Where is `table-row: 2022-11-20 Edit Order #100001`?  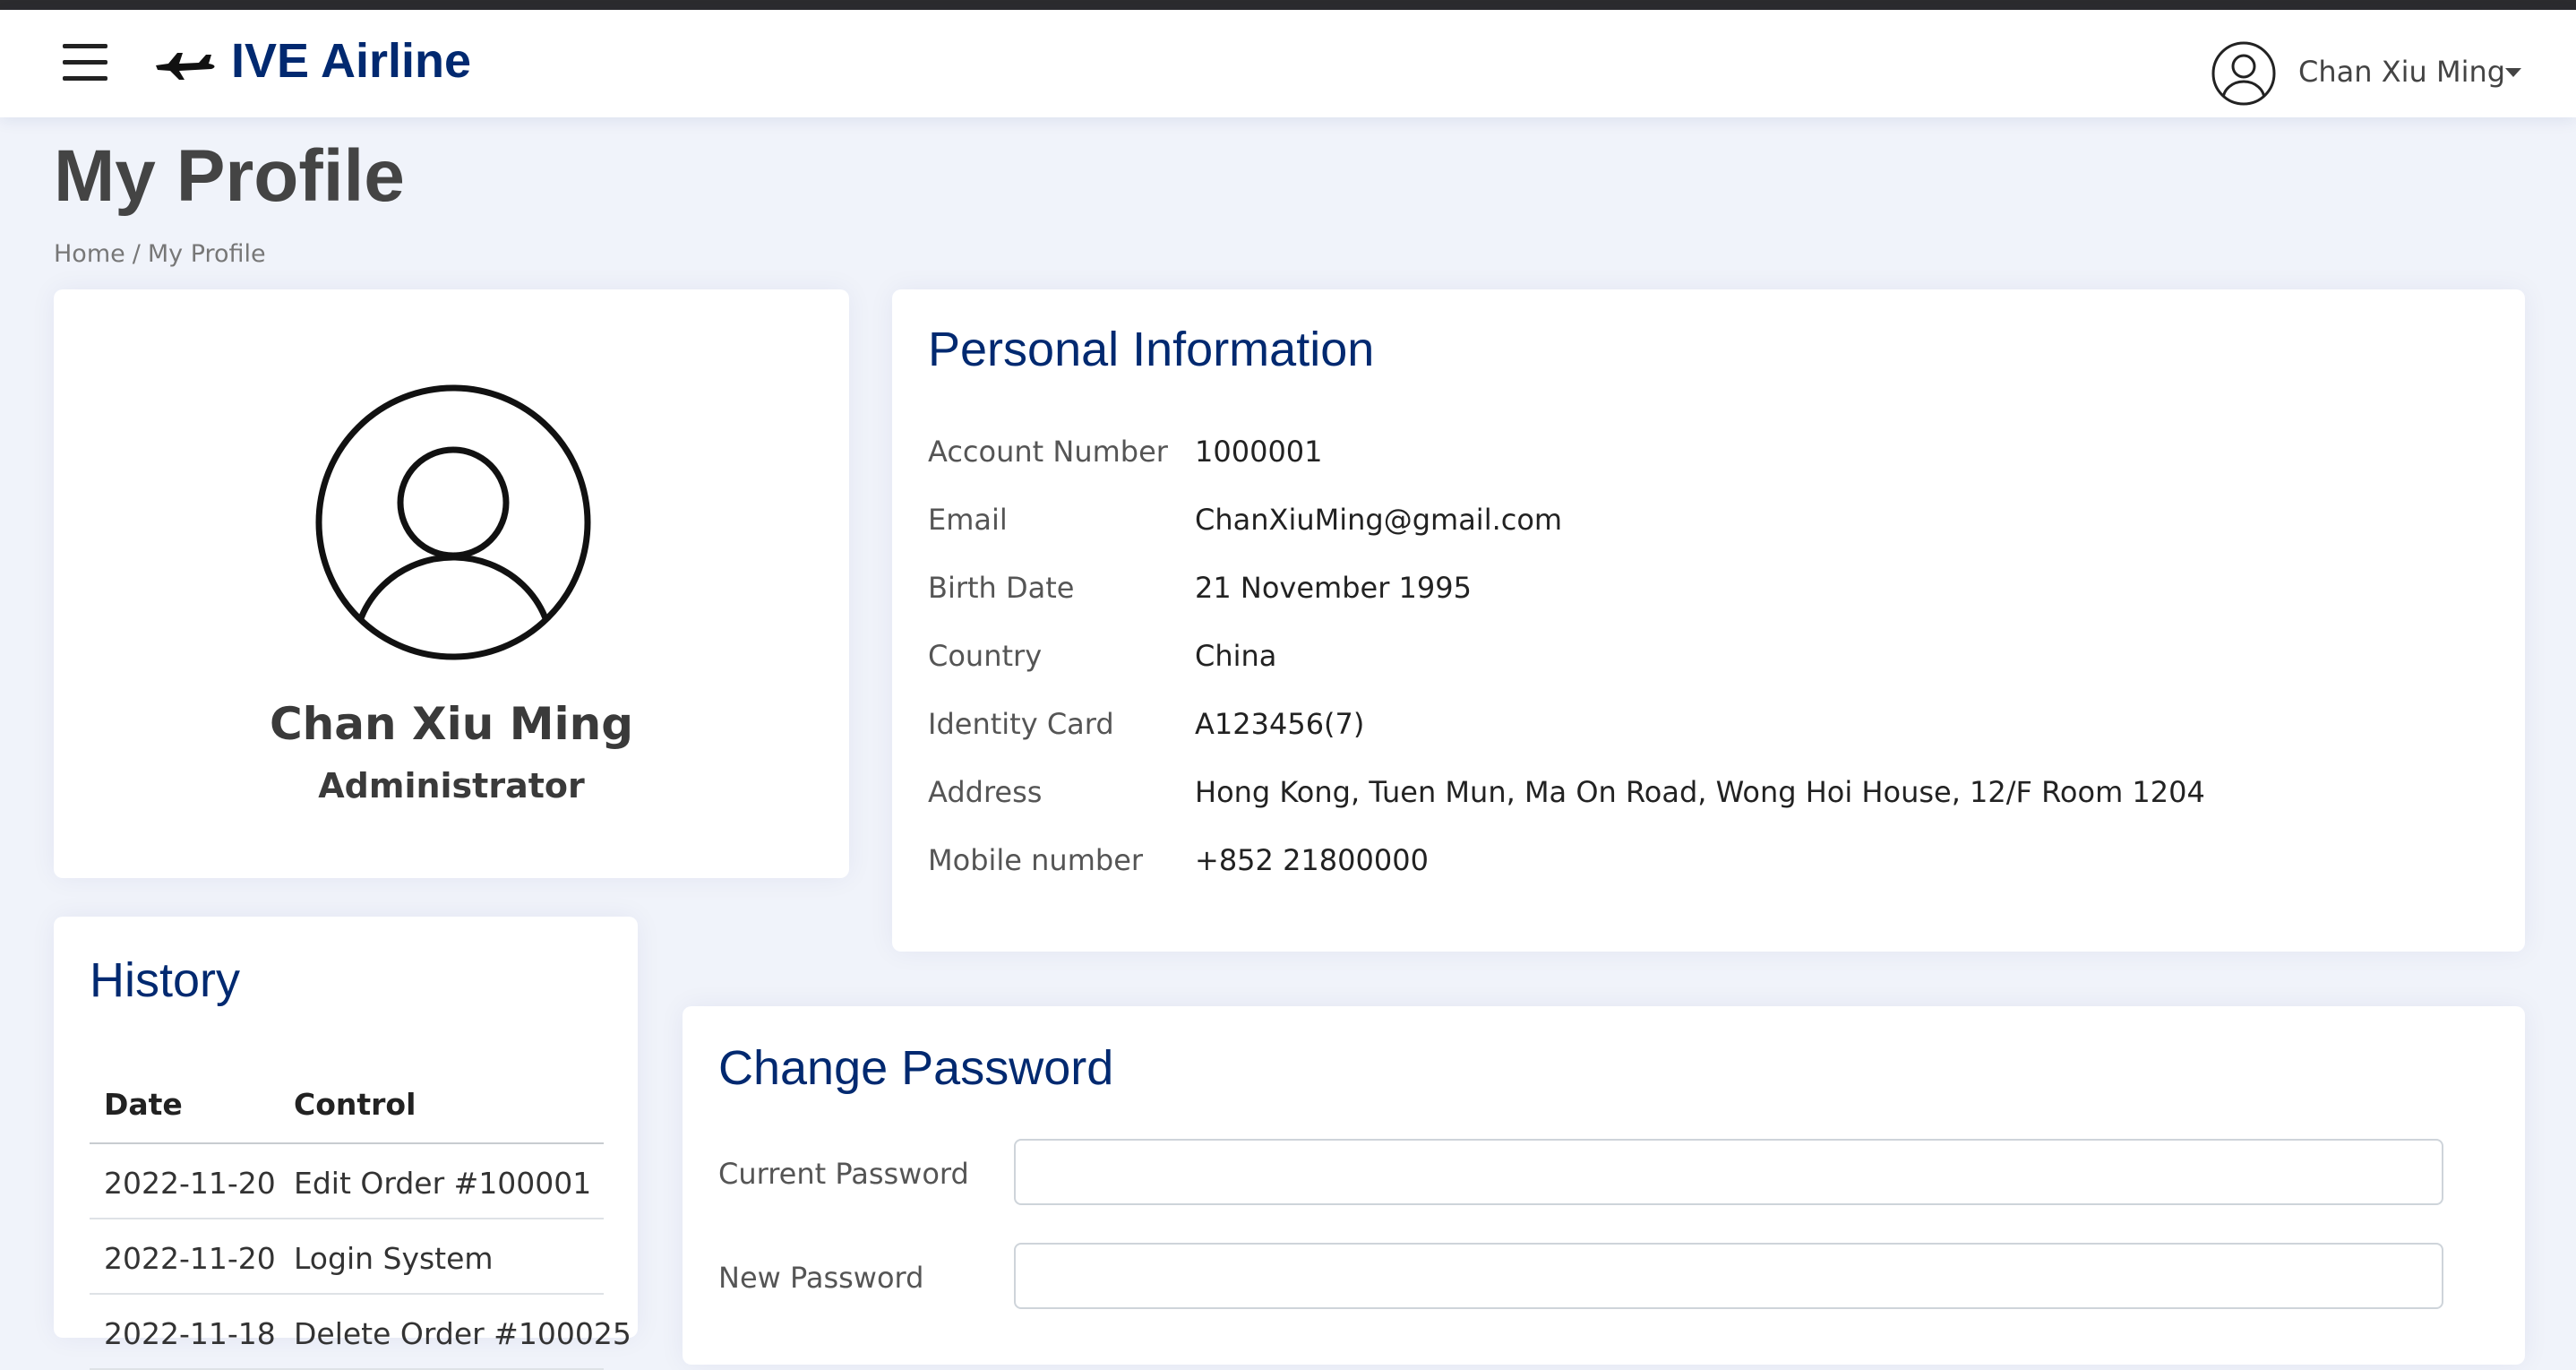
table-row: 2022-11-20 Edit Order #100001 is located at coordinates (347, 1182).